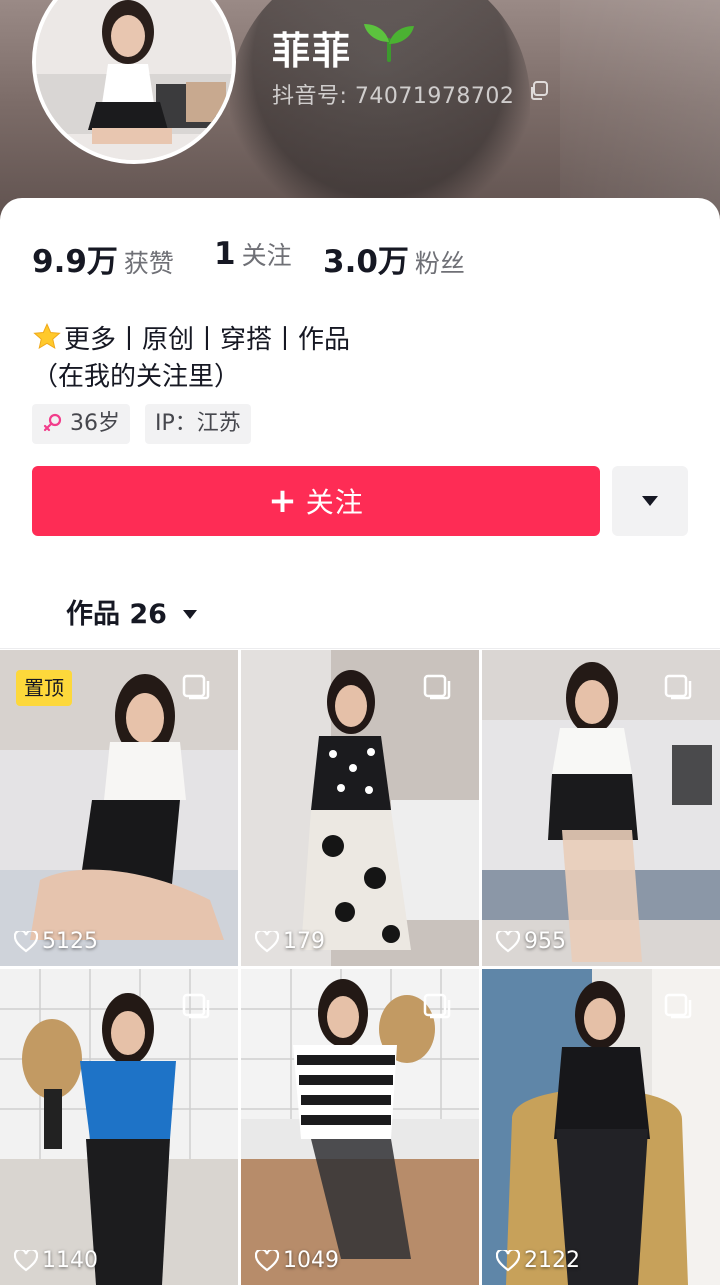 The image size is (720, 1285). I want to click on tab-divider, so click(360, 648).